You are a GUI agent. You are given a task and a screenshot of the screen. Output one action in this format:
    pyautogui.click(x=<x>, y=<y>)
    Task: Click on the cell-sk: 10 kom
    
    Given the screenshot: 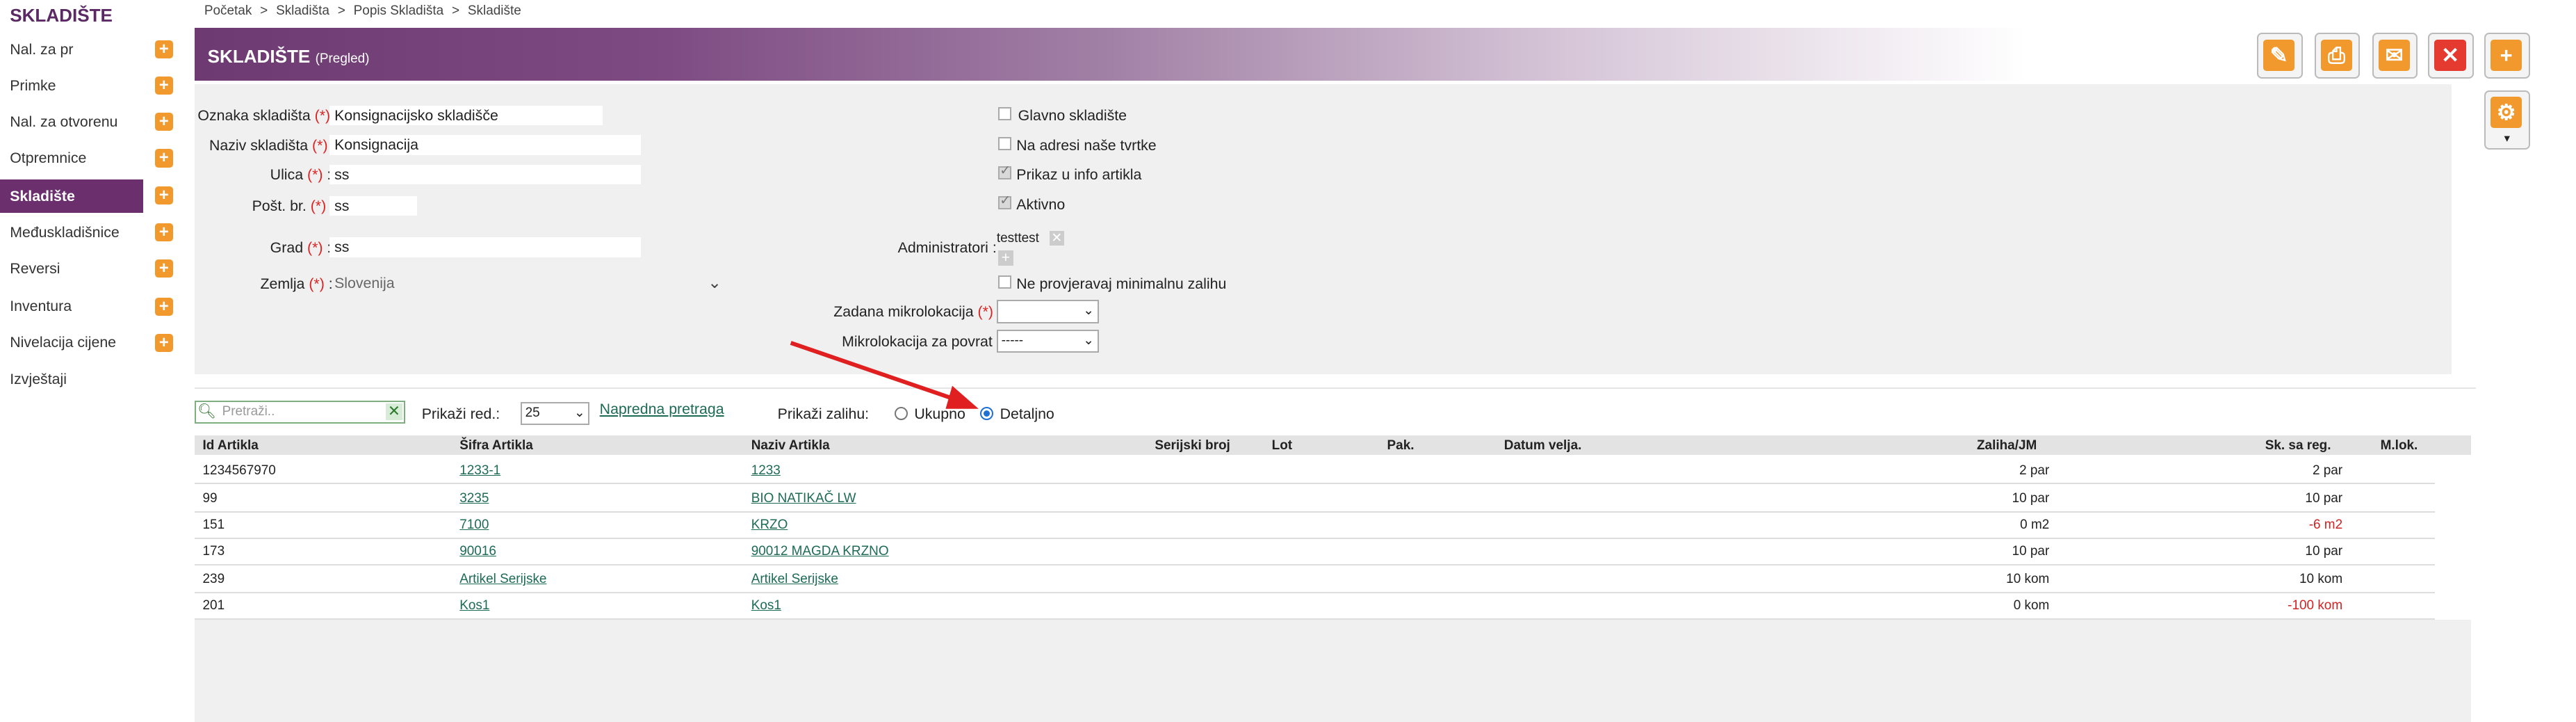 What is the action you would take?
    pyautogui.click(x=2321, y=579)
    